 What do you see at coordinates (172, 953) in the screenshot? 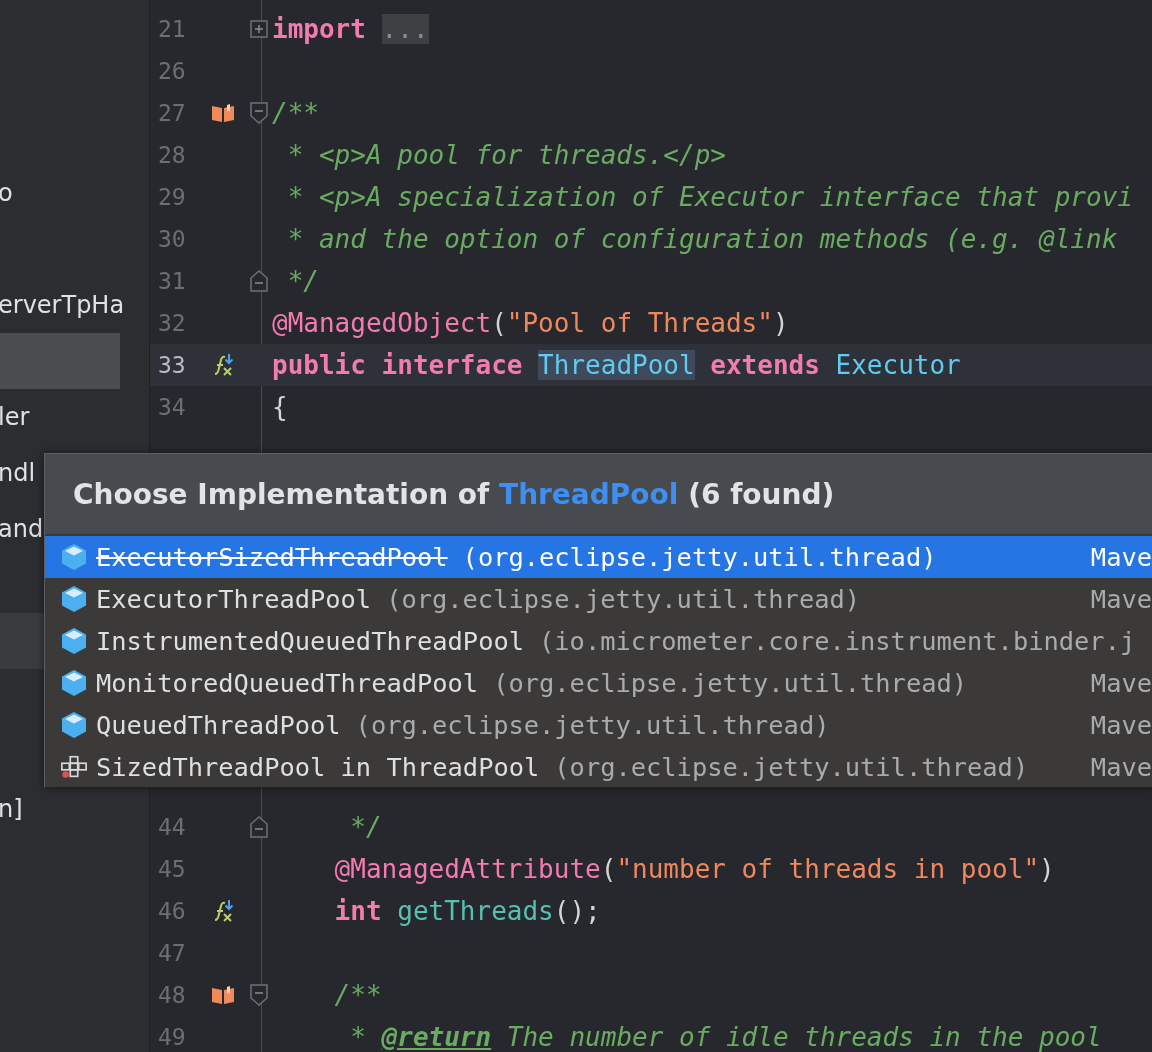
I see `line-number: 47` at bounding box center [172, 953].